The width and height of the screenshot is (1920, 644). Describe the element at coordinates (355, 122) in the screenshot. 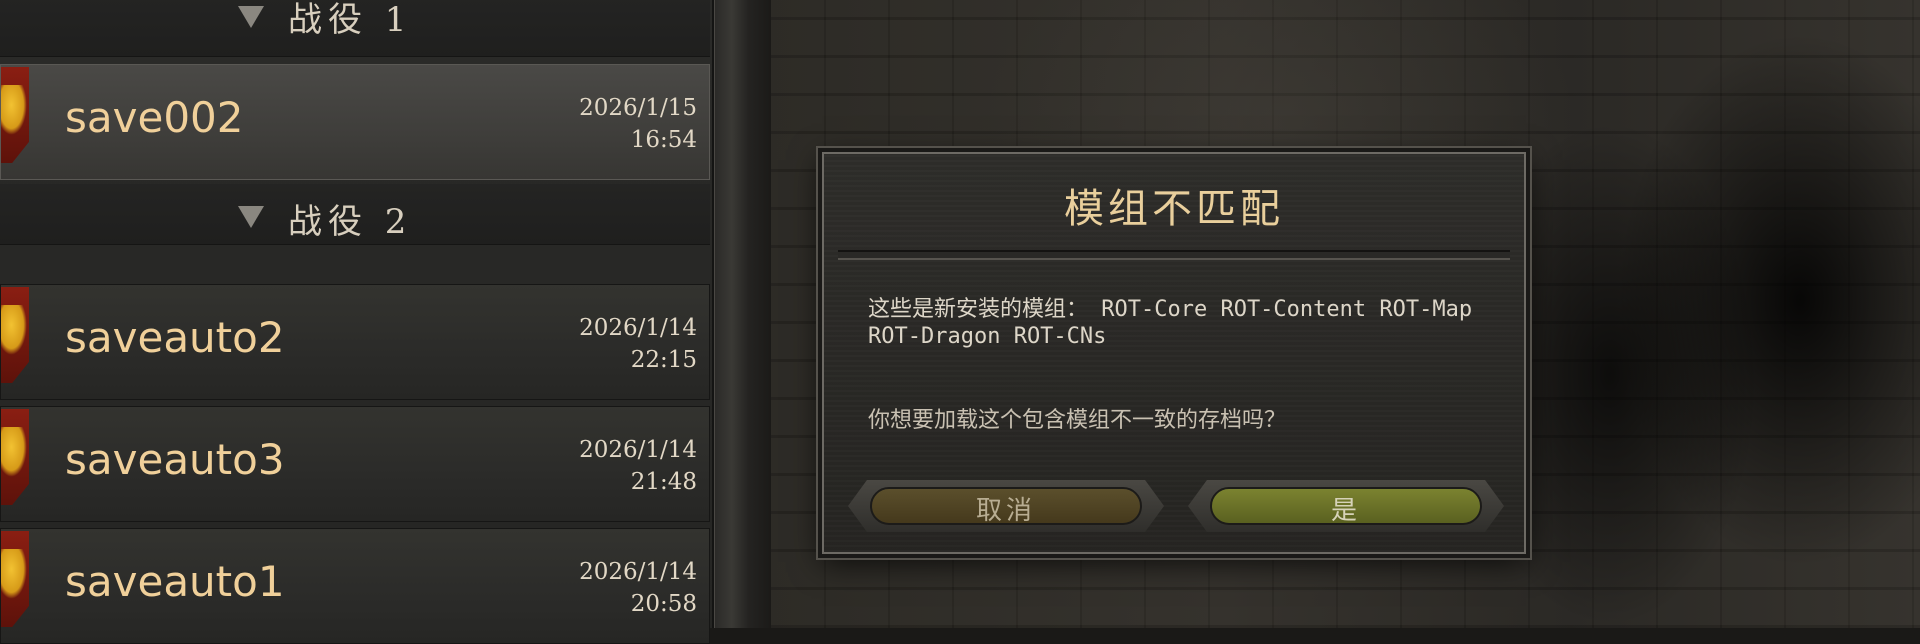

I see `save-row: save002 2026/1/15 16:54` at that location.